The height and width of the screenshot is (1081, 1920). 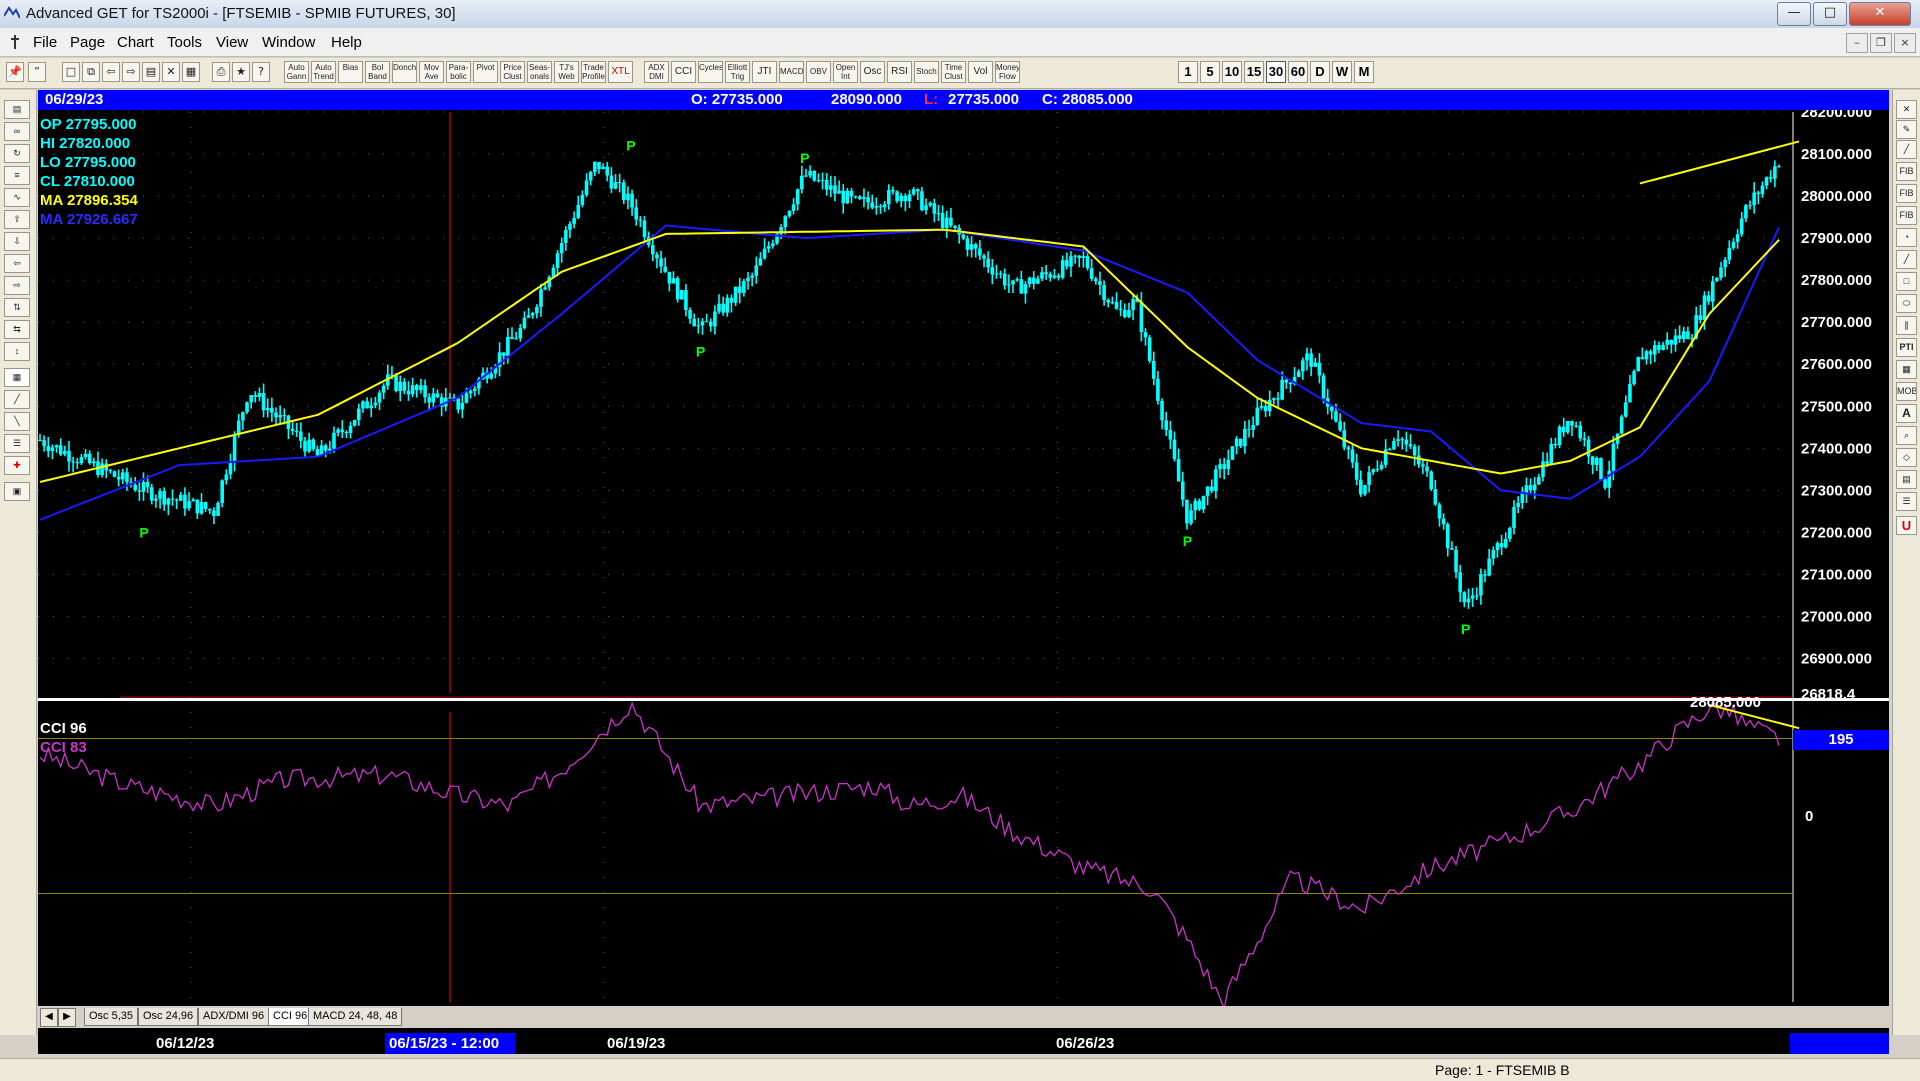 I want to click on grid-view-icon: ▦, so click(x=17, y=377).